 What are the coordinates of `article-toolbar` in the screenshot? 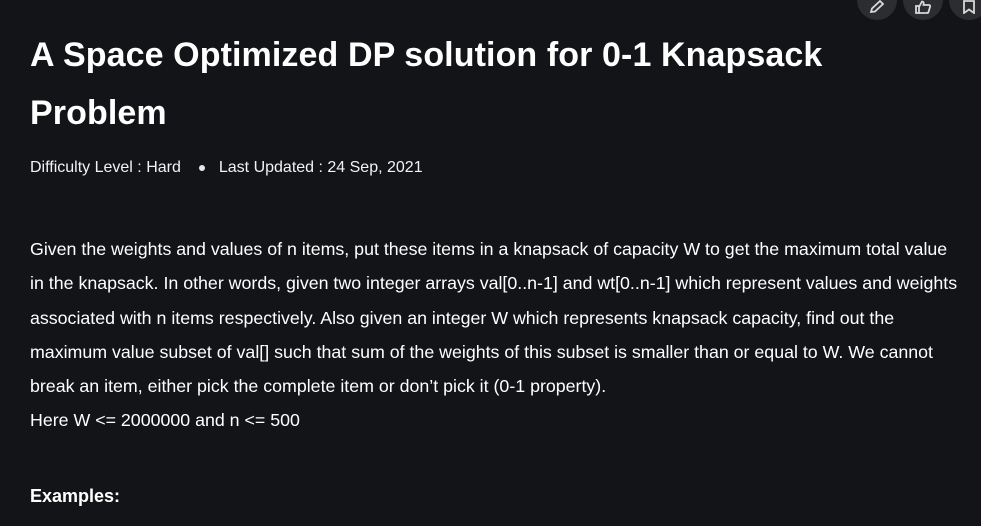 It's located at (919, 10).